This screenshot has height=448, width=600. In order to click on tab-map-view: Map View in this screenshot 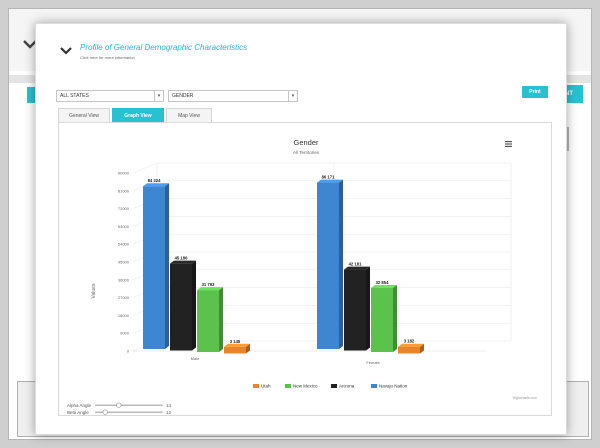, I will do `click(189, 115)`.